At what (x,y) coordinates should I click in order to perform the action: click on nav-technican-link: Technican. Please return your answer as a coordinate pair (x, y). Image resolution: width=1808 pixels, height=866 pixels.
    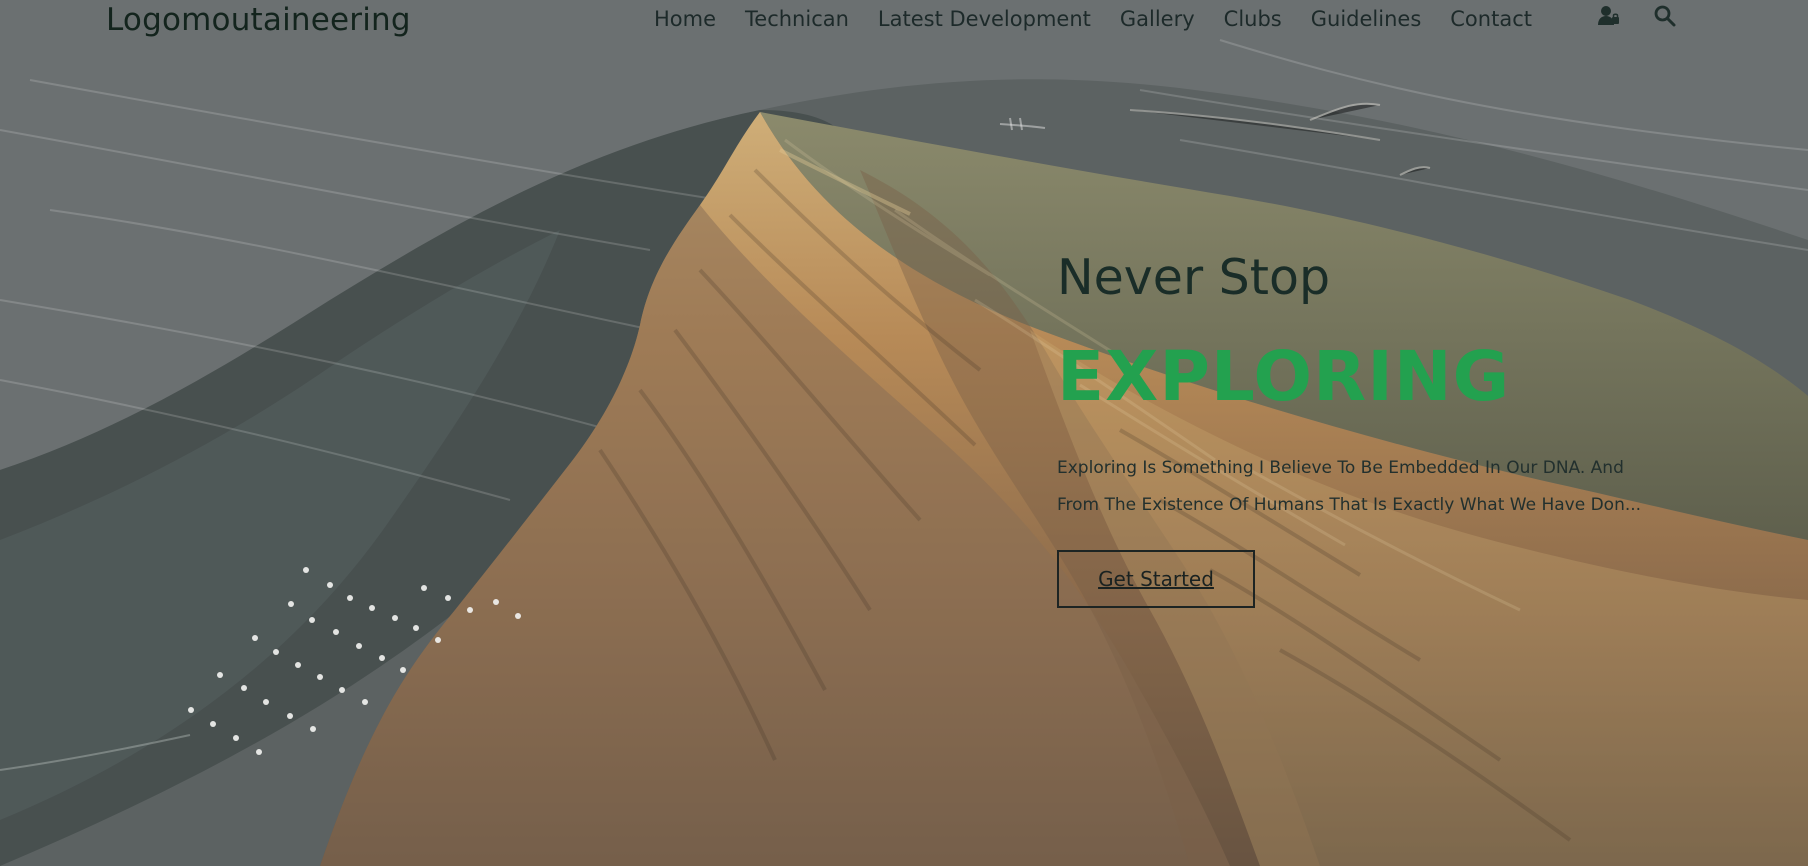
    Looking at the image, I should click on (797, 19).